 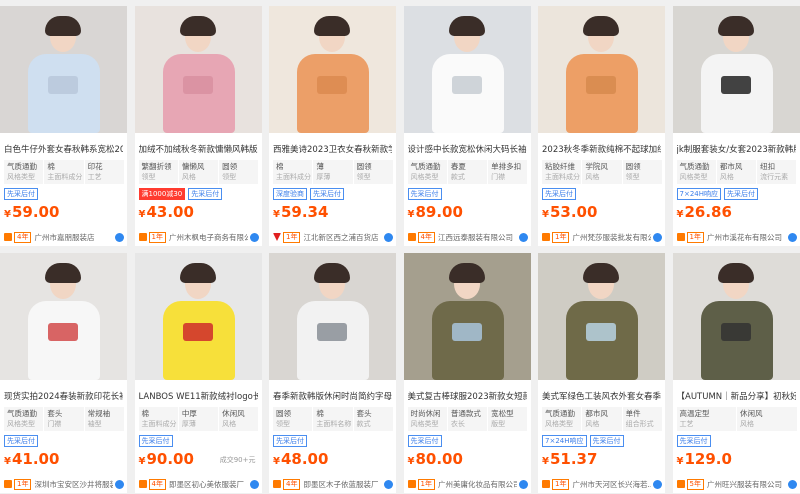 I want to click on product-title: 西雅美诗2023卫衣女春秋新款学院风, so click(x=332, y=150).